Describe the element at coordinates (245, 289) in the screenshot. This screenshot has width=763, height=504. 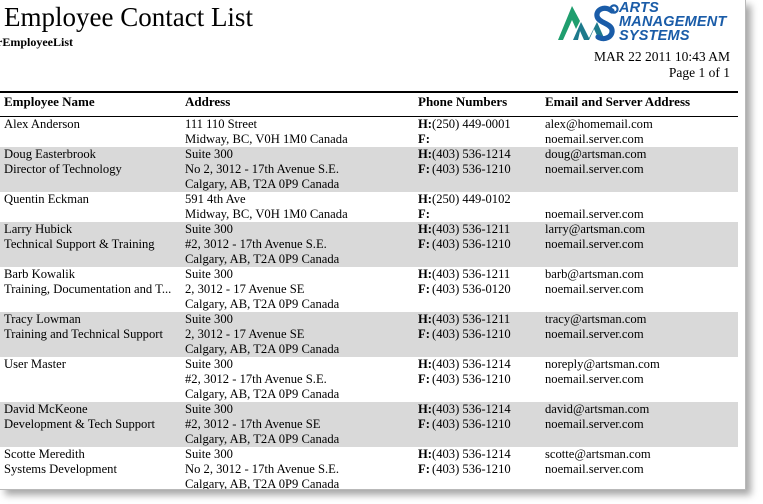
I see `cell-address-line: 2, 3012 - 17 Avenue SE` at that location.